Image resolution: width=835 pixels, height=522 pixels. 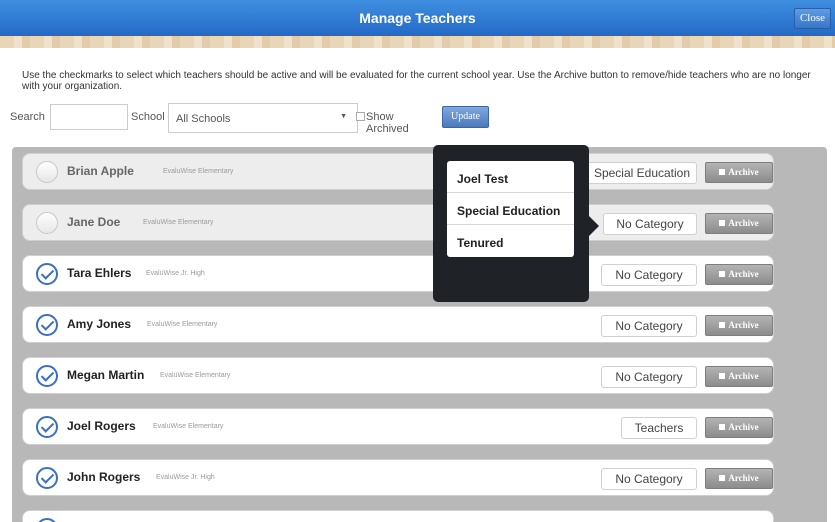 I want to click on update-button: Update, so click(x=465, y=117).